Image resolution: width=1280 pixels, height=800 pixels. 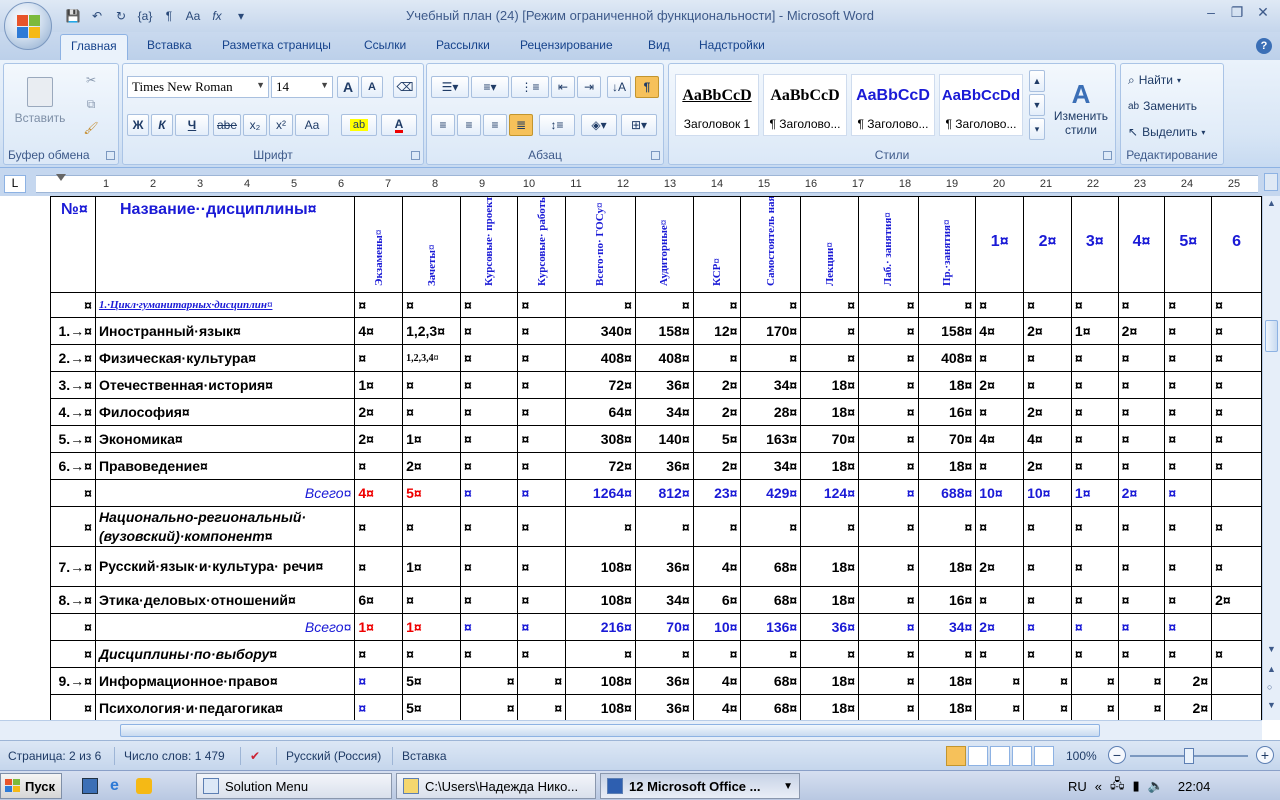 What do you see at coordinates (1189, 756) in the screenshot?
I see `zoom-slider-thumb` at bounding box center [1189, 756].